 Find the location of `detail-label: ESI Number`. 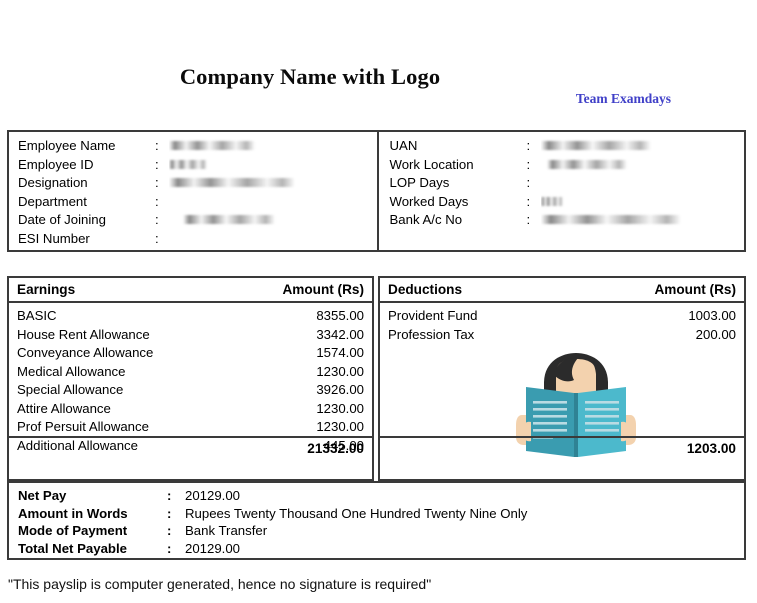

detail-label: ESI Number is located at coordinates (54, 238).